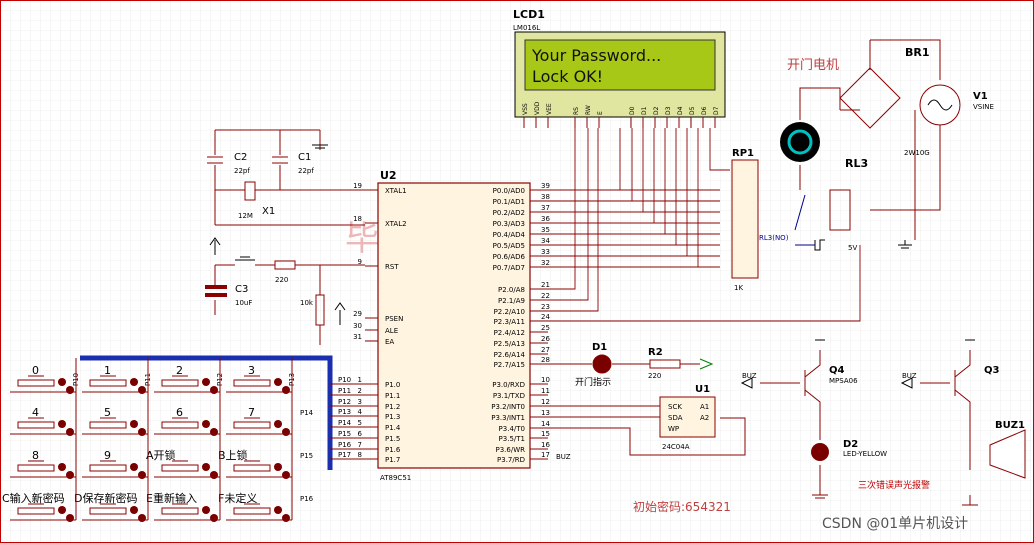 Image resolution: width=1034 pixels, height=543 pixels. What do you see at coordinates (307, 413) in the screenshot?
I see `keypad-row-net: P14` at bounding box center [307, 413].